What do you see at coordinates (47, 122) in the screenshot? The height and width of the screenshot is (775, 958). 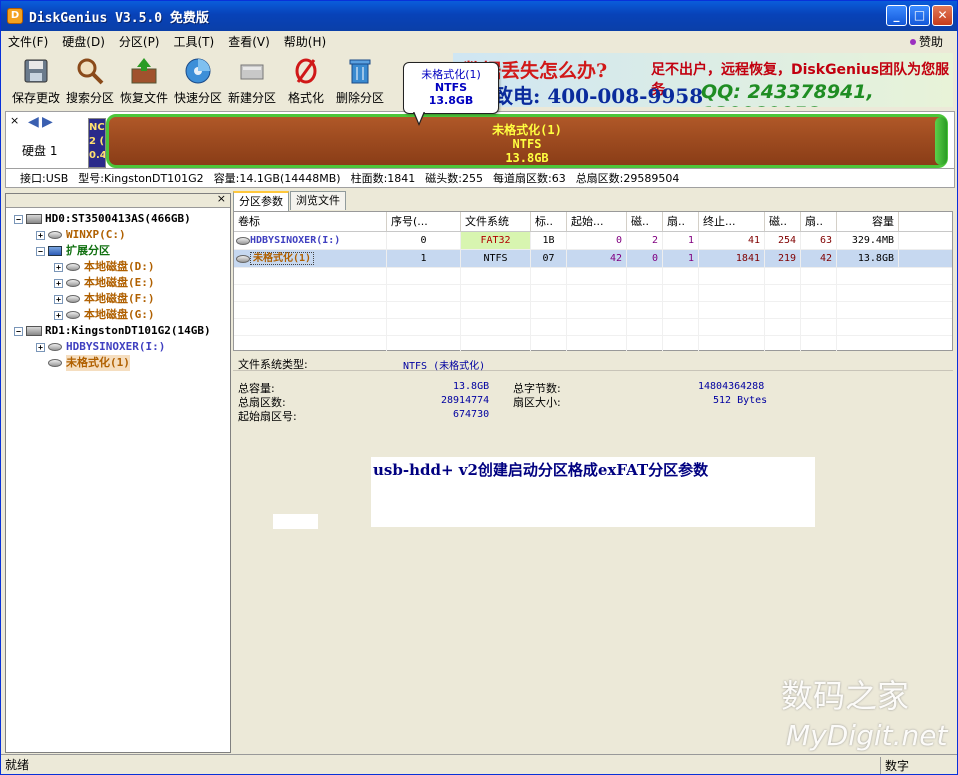 I see `next-disk-icon: ▶` at bounding box center [47, 122].